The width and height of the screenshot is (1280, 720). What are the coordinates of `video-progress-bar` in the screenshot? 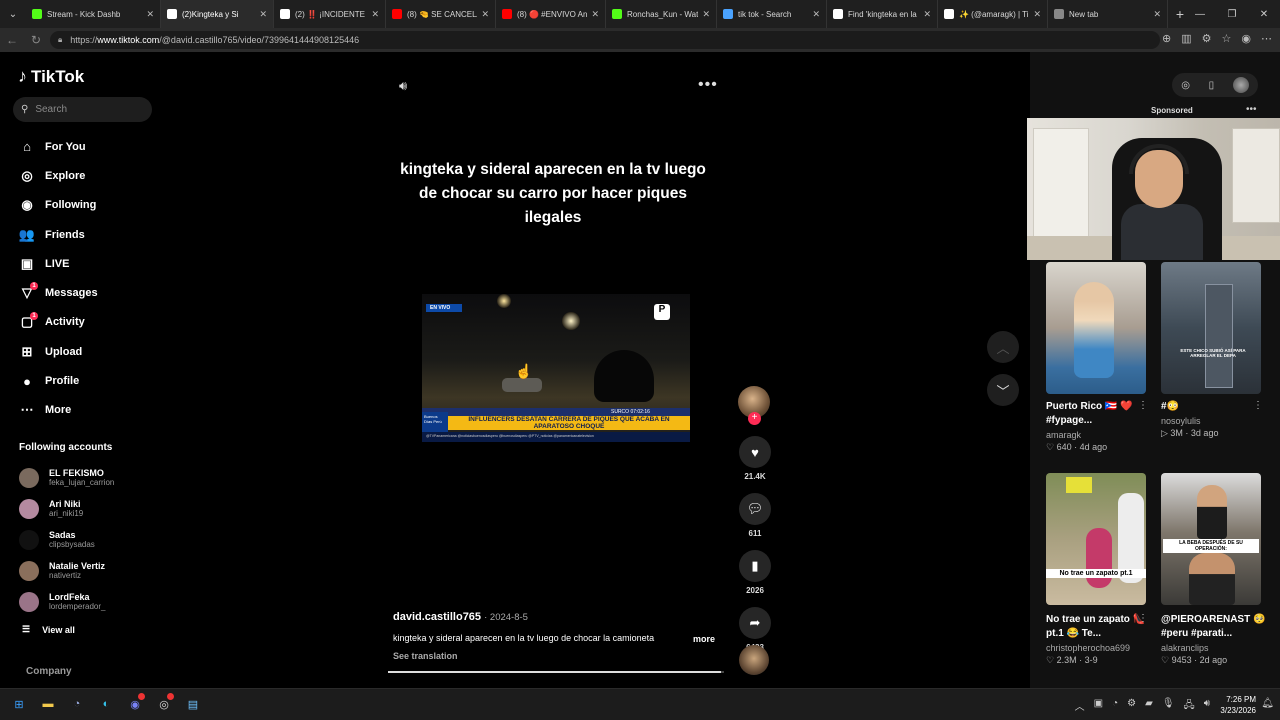 It's located at (556, 672).